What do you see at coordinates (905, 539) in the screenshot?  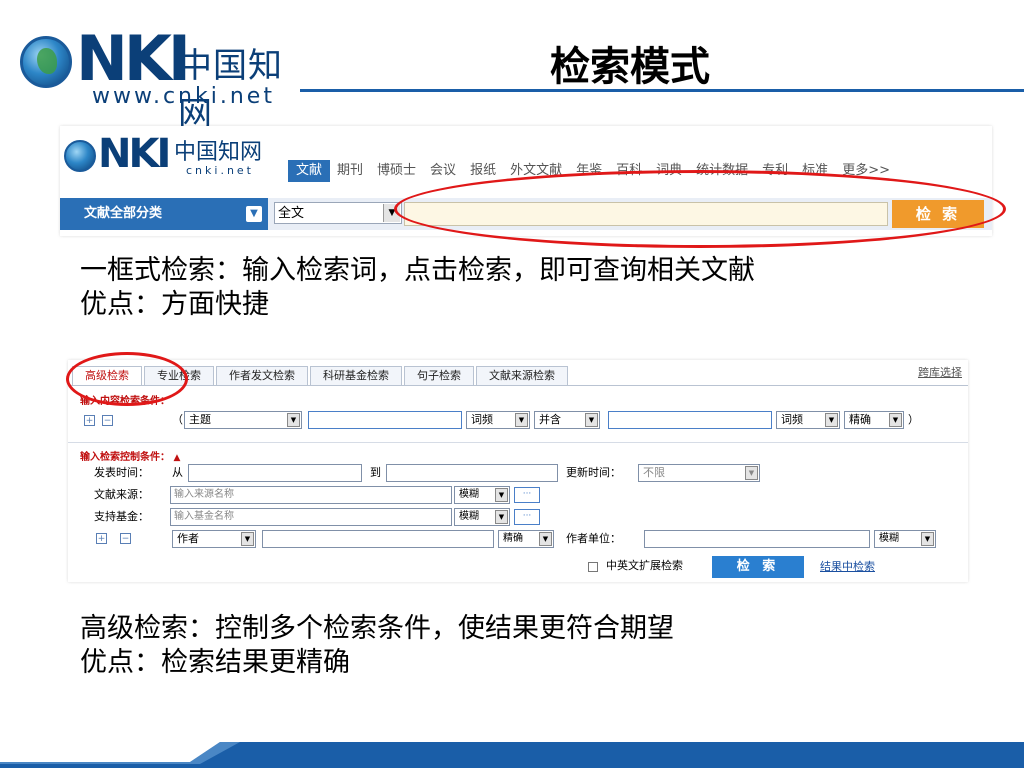 I see `unit-match-select: 模糊 ▼` at bounding box center [905, 539].